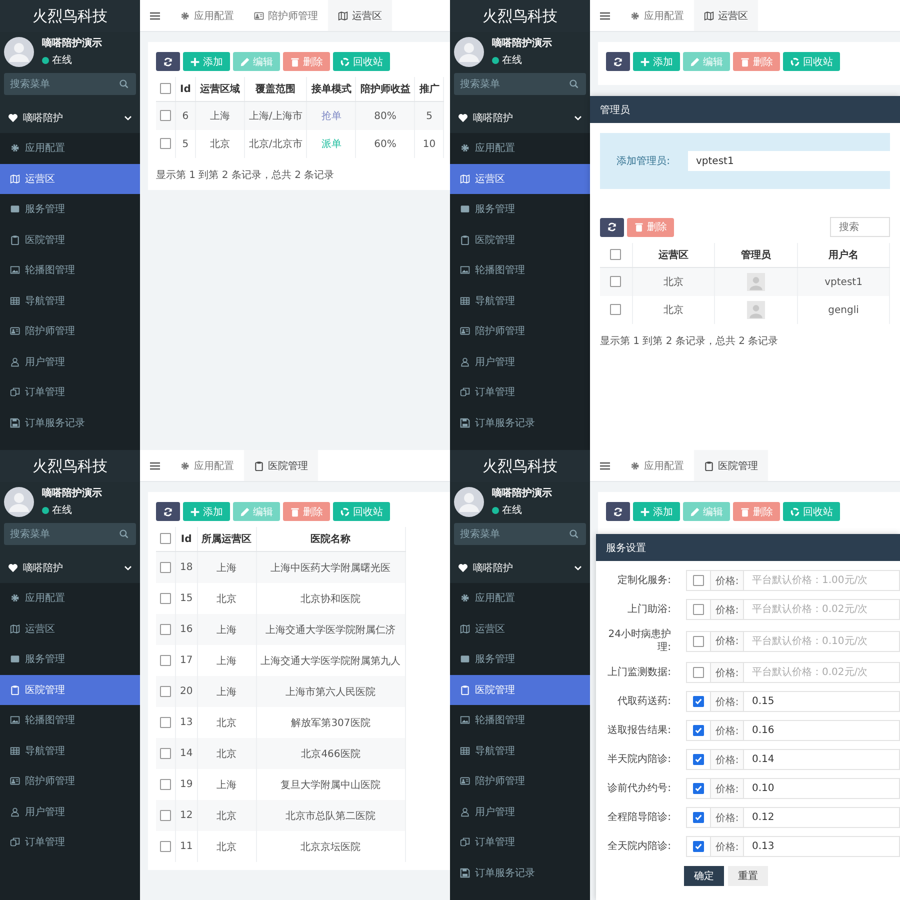  Describe the element at coordinates (860, 227) in the screenshot. I see `search-field: 搜索` at that location.